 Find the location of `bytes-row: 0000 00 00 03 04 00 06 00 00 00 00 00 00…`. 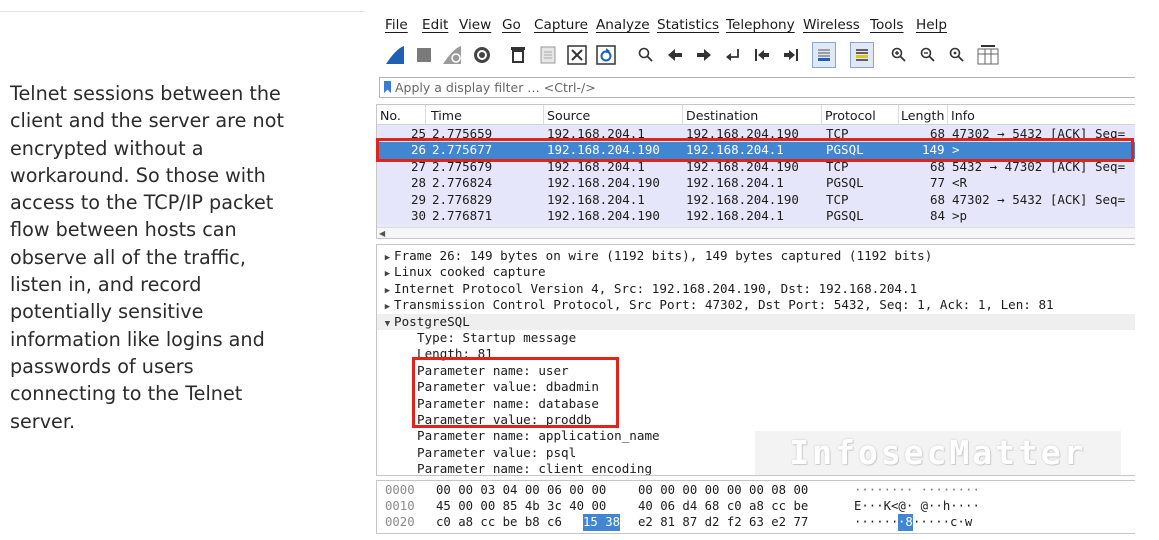

bytes-row: 0000 00 00 03 04 00 06 00 00 00 00 00 00… is located at coordinates (756, 490).